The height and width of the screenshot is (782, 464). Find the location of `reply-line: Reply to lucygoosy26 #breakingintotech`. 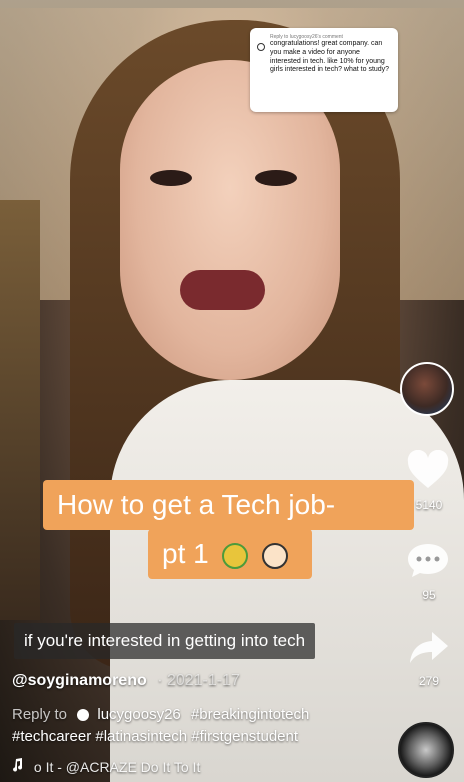

reply-line: Reply to lucygoosy26 #breakingintotech is located at coordinates (160, 714).